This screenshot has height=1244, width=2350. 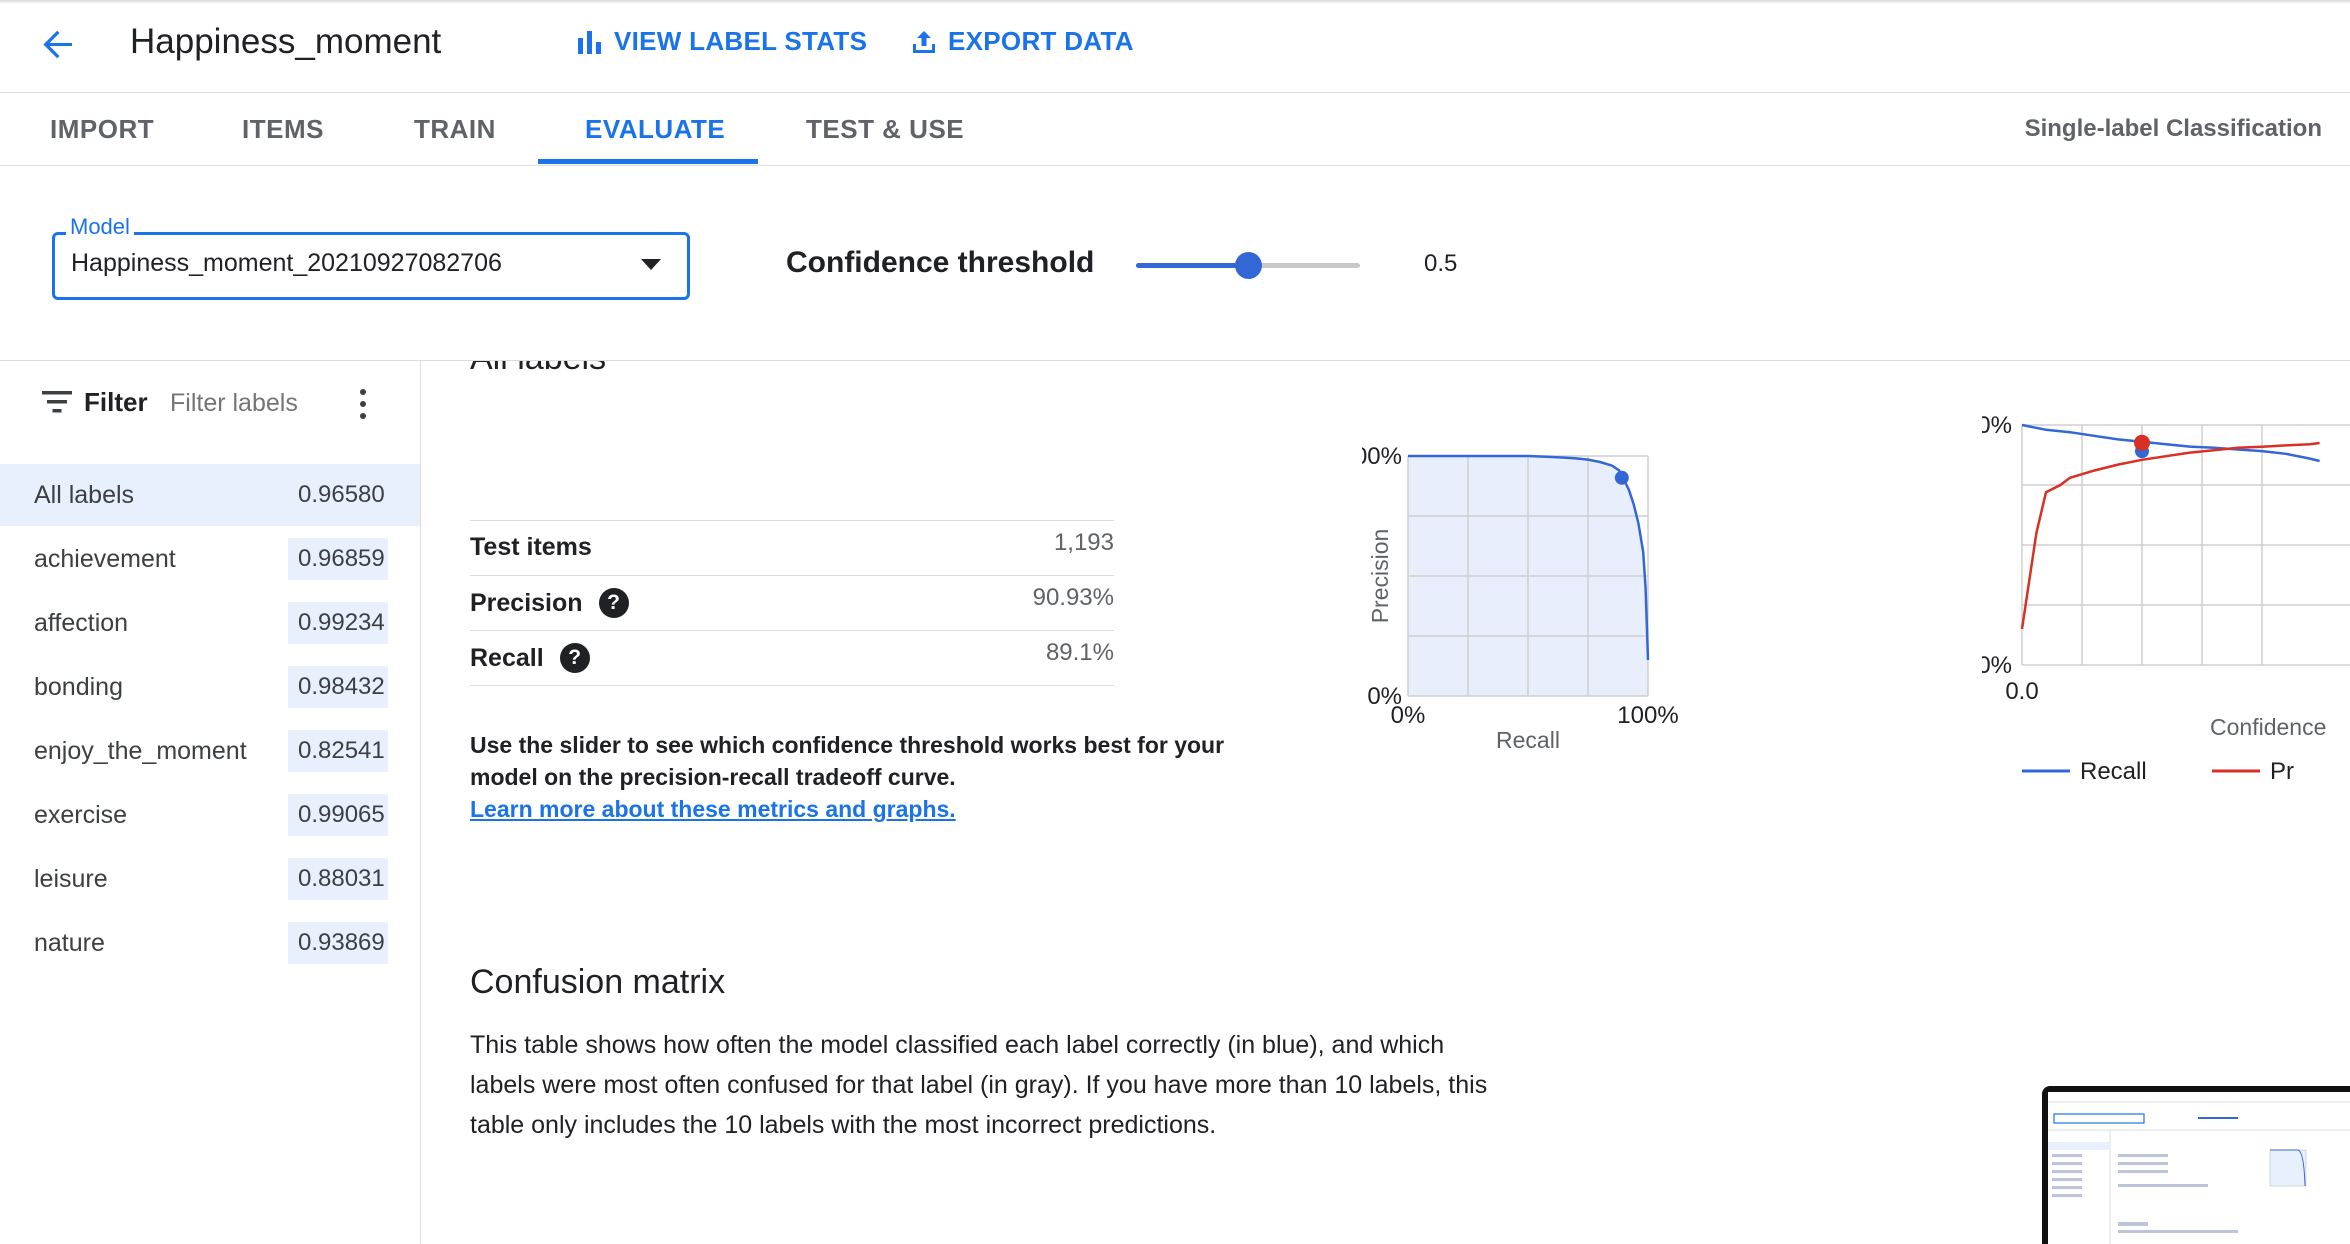 What do you see at coordinates (58, 44) in the screenshot?
I see `back-arrow-icon` at bounding box center [58, 44].